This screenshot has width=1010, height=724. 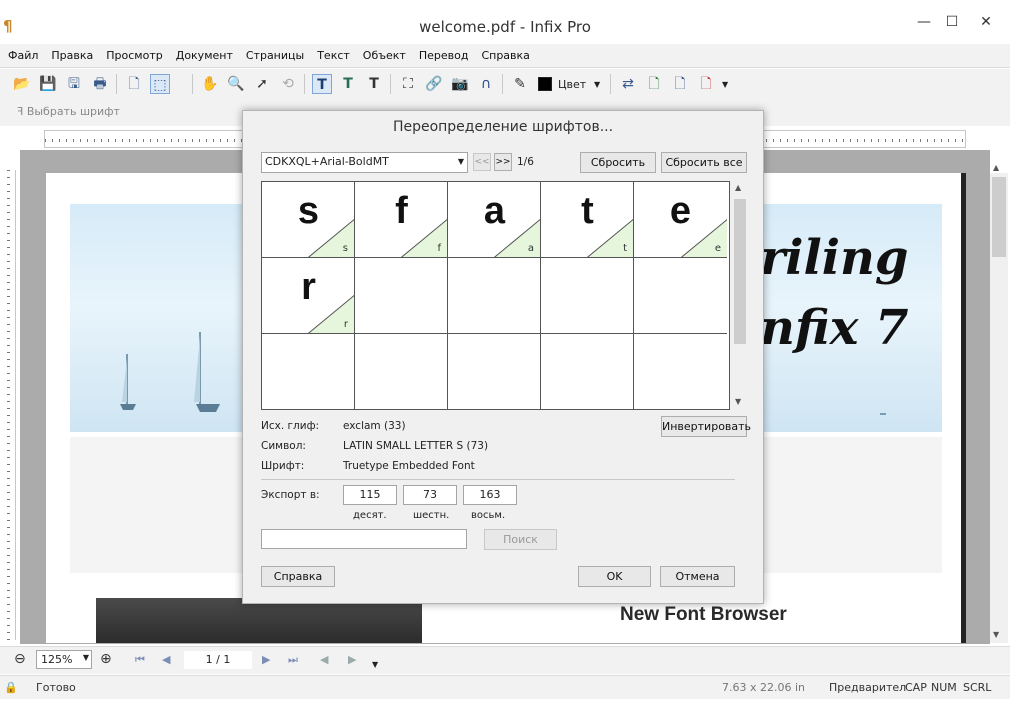 I want to click on font-combo: CDKXQL+Arial-BoldMT ▼, so click(x=364, y=162).